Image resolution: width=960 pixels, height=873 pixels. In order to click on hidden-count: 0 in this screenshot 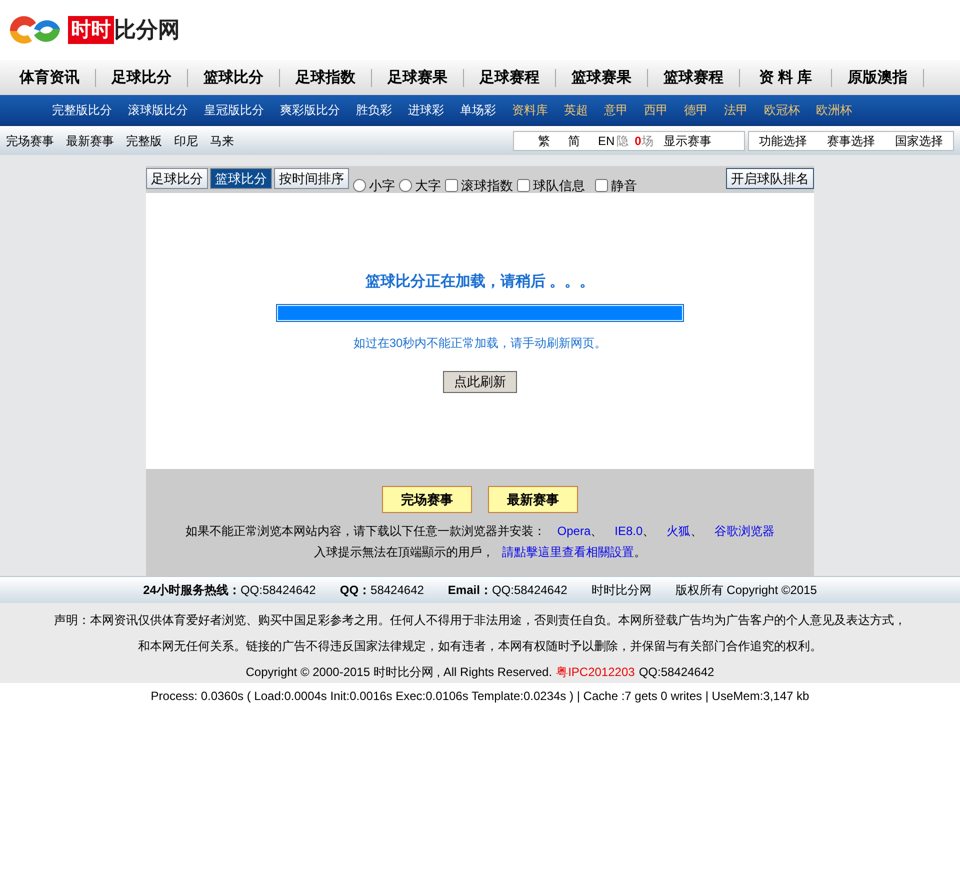, I will do `click(638, 141)`.